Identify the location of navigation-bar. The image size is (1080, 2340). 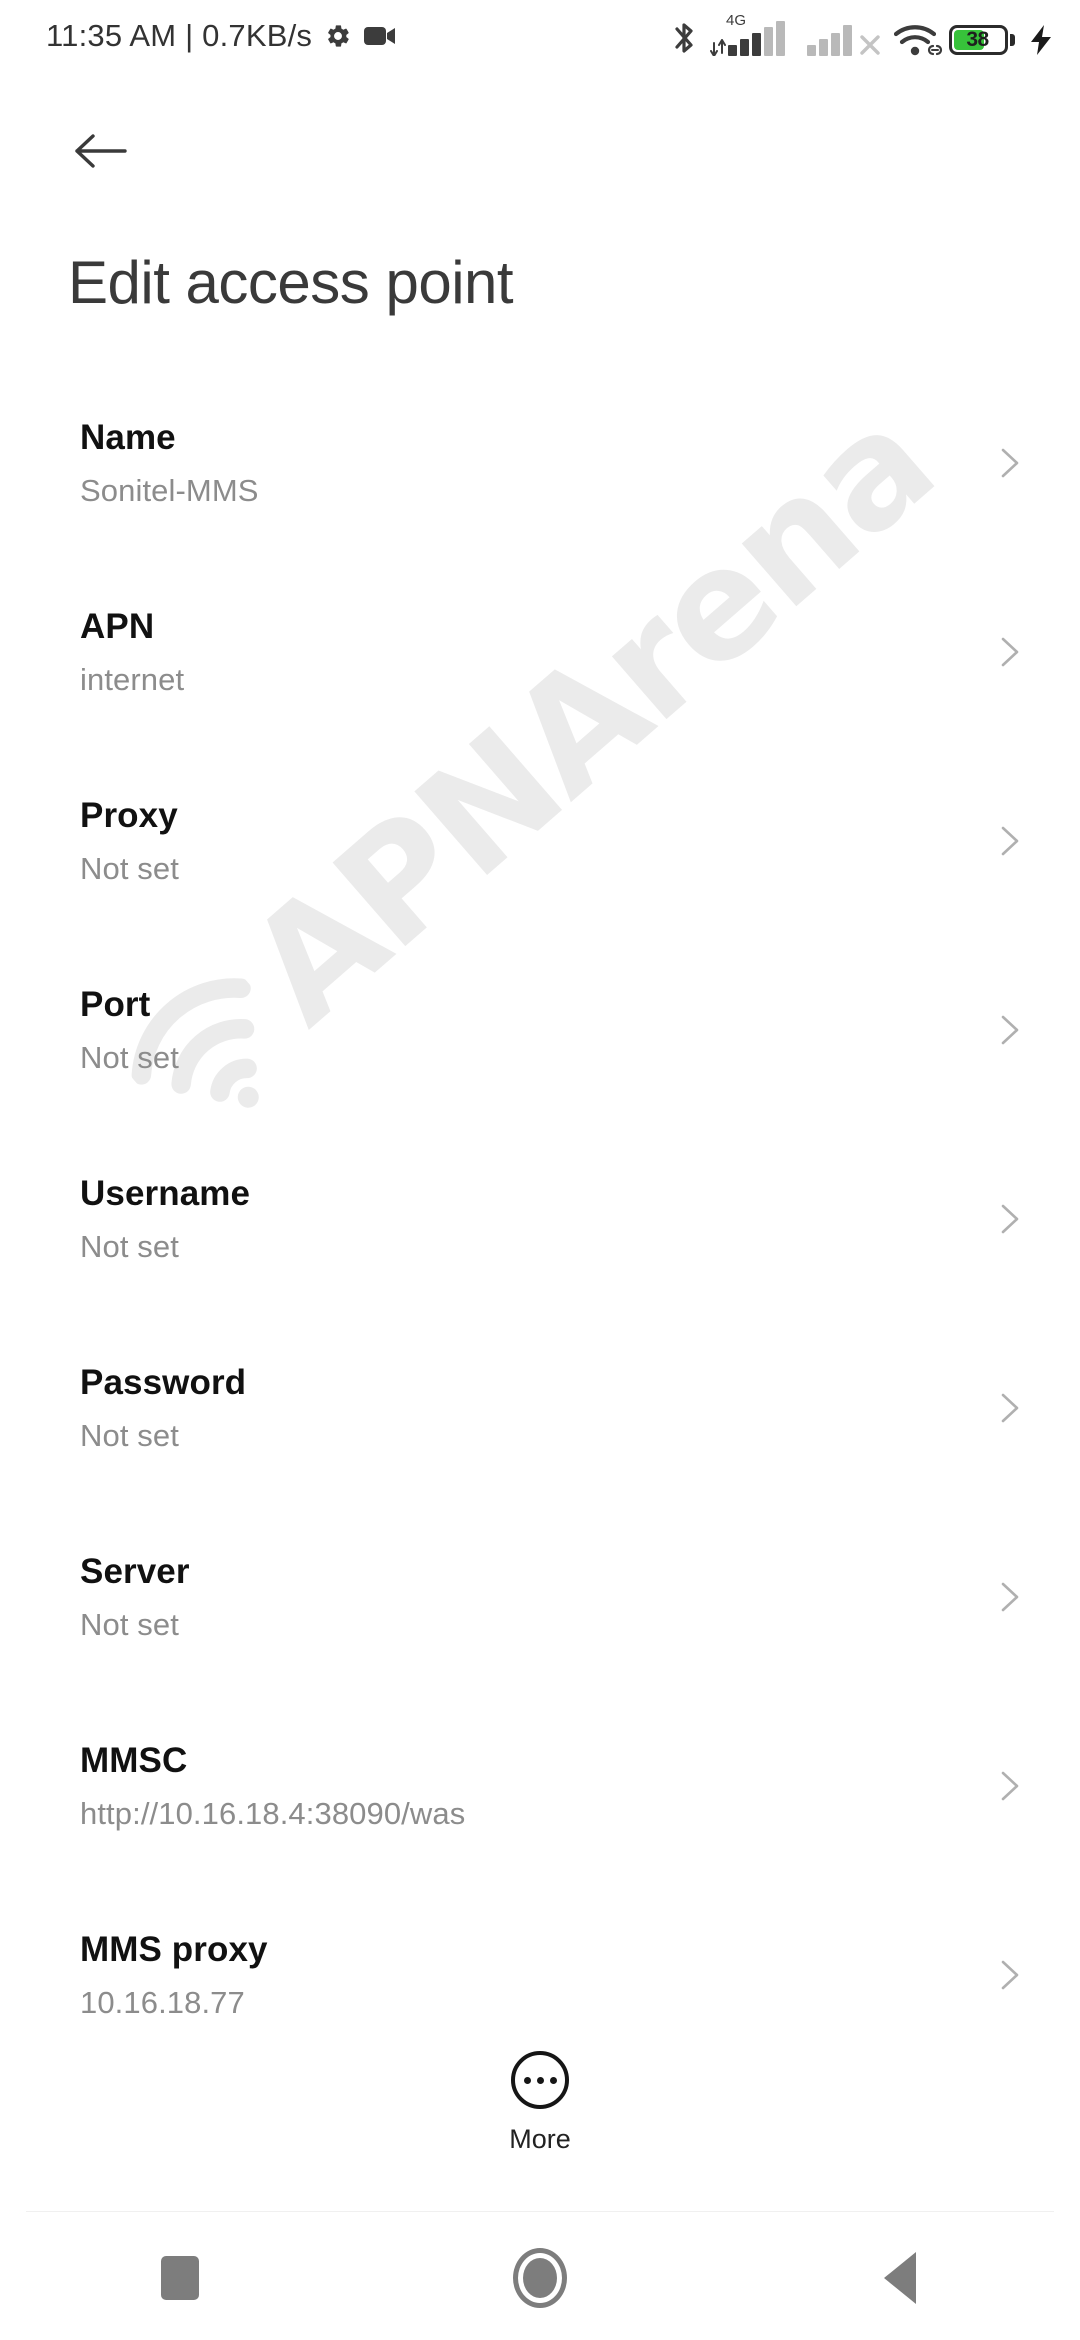
(540, 2277).